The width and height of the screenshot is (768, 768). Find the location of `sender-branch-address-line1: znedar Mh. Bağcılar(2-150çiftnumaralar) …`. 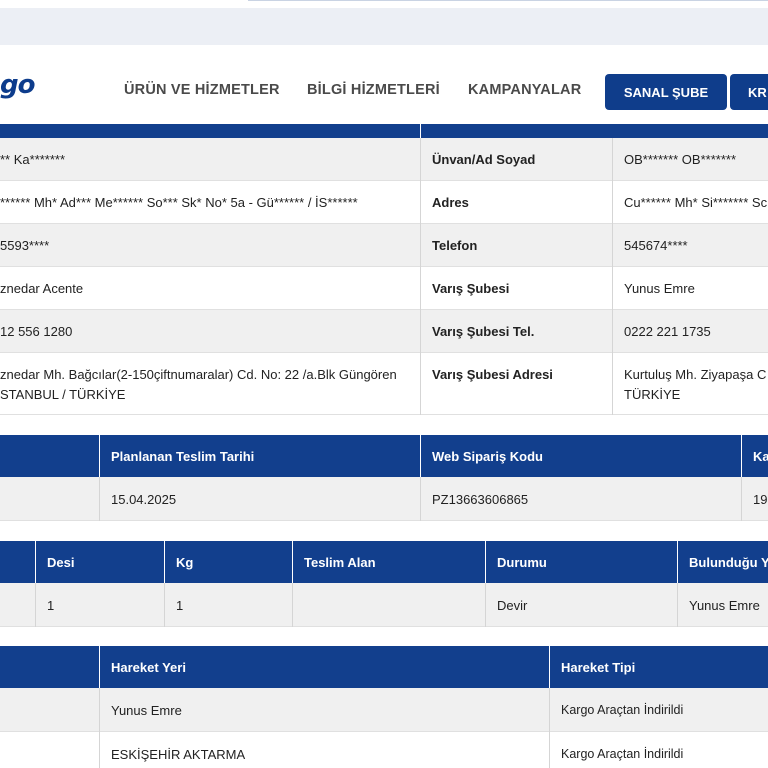

sender-branch-address-line1: znedar Mh. Bağcılar(2-150çiftnumaralar) … is located at coordinates (198, 374).